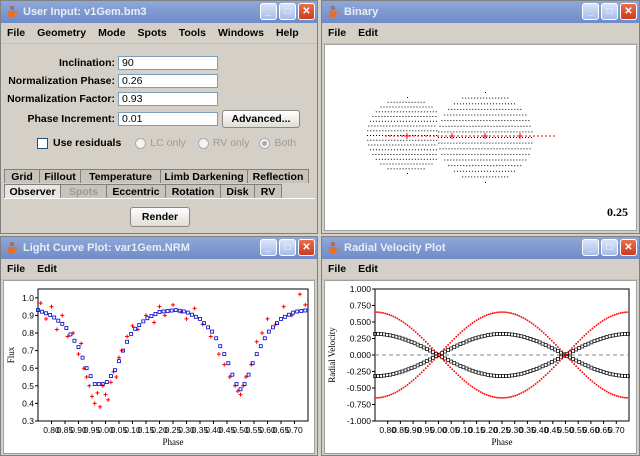  What do you see at coordinates (42, 143) in the screenshot?
I see `use-residuals-checkbox` at bounding box center [42, 143].